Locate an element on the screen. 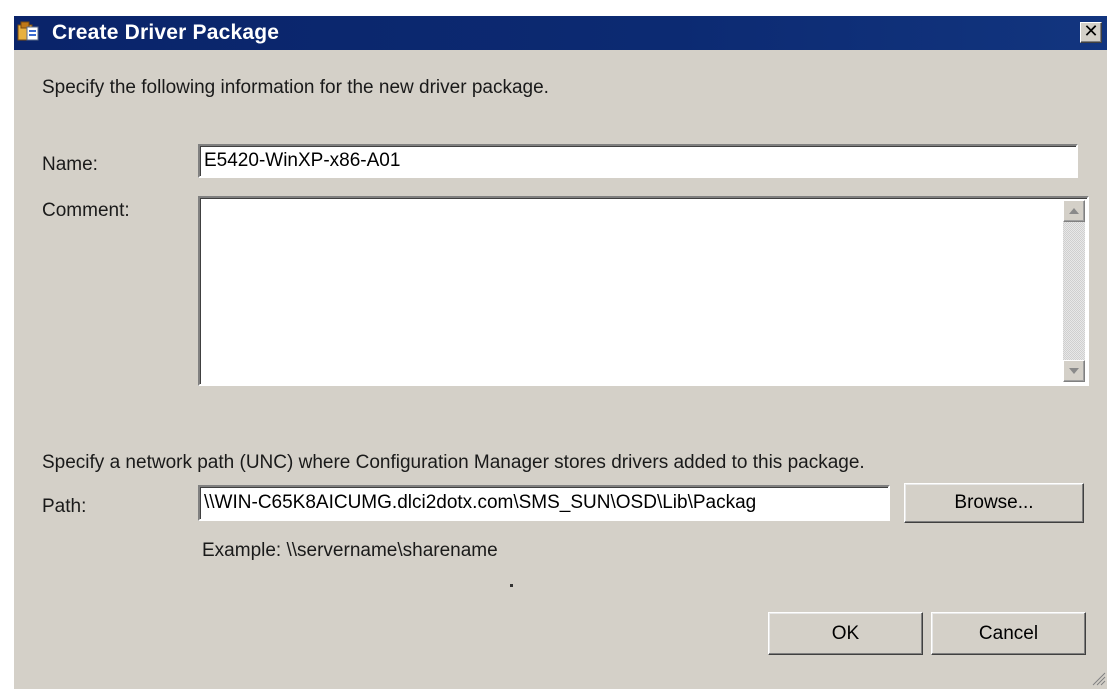  close-icon: ✕ is located at coordinates (1091, 31).